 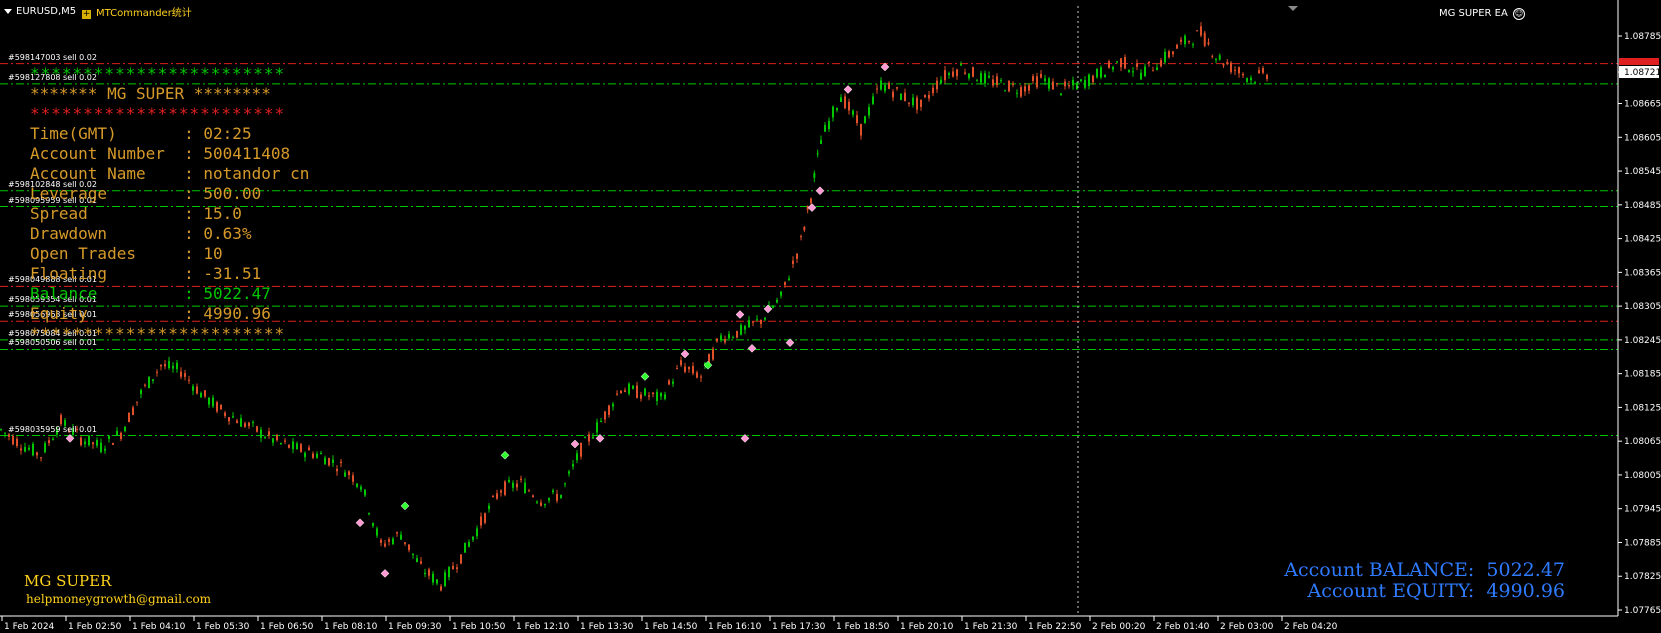 What do you see at coordinates (223, 627) in the screenshot?
I see `time-tick: 1 Feb 05:30` at bounding box center [223, 627].